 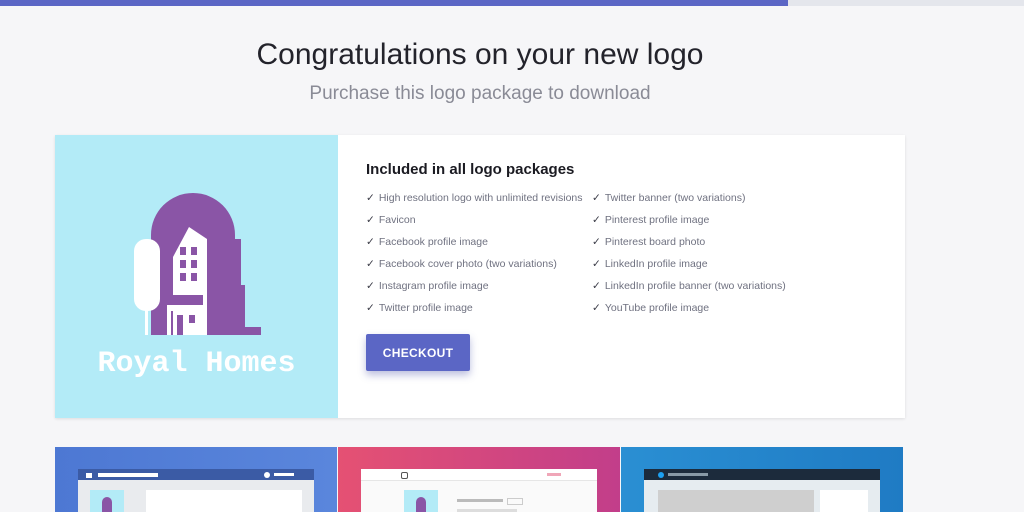 What do you see at coordinates (467, 264) in the screenshot?
I see `feature-label: Facebook cover photo (two variations)` at bounding box center [467, 264].